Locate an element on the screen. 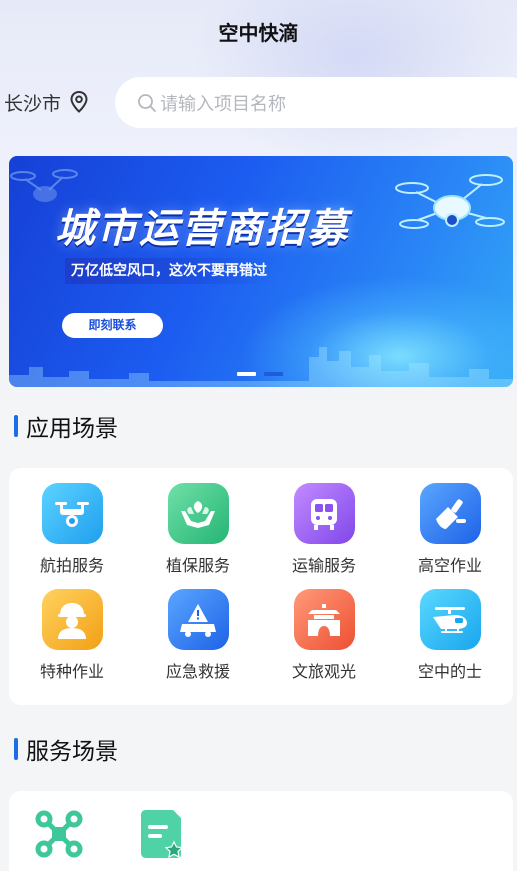 This screenshot has height=871, width=517. city-selector: 长沙市 is located at coordinates (46, 102).